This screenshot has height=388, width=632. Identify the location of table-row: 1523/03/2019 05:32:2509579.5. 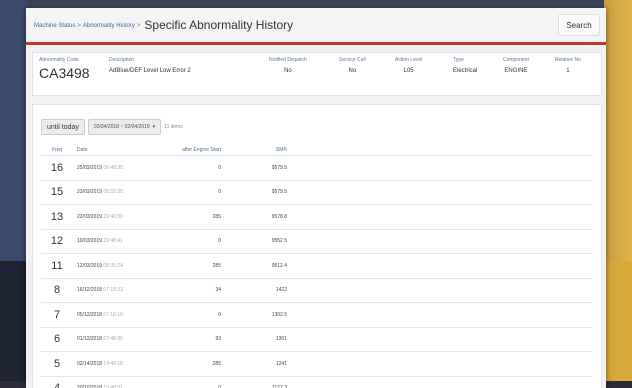
(317, 192).